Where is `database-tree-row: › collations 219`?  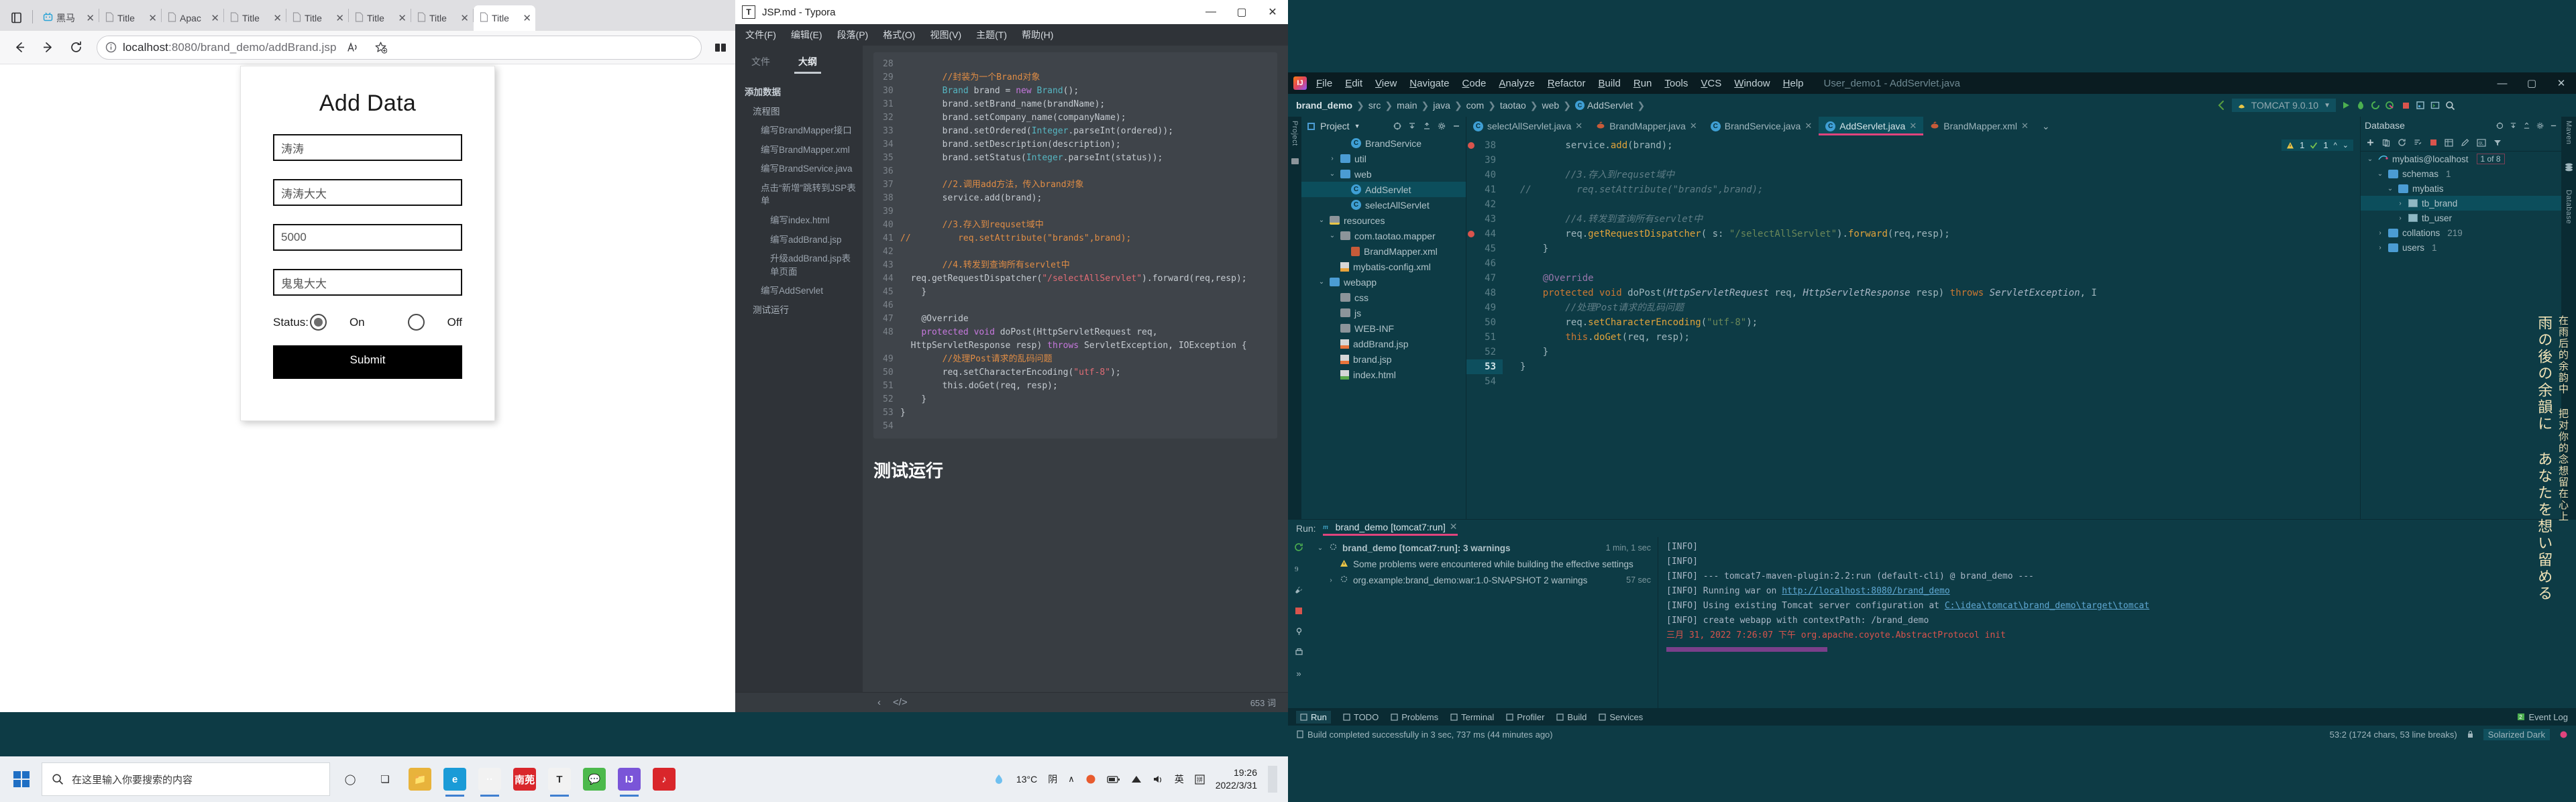 database-tree-row: › collations 219 is located at coordinates (2461, 232).